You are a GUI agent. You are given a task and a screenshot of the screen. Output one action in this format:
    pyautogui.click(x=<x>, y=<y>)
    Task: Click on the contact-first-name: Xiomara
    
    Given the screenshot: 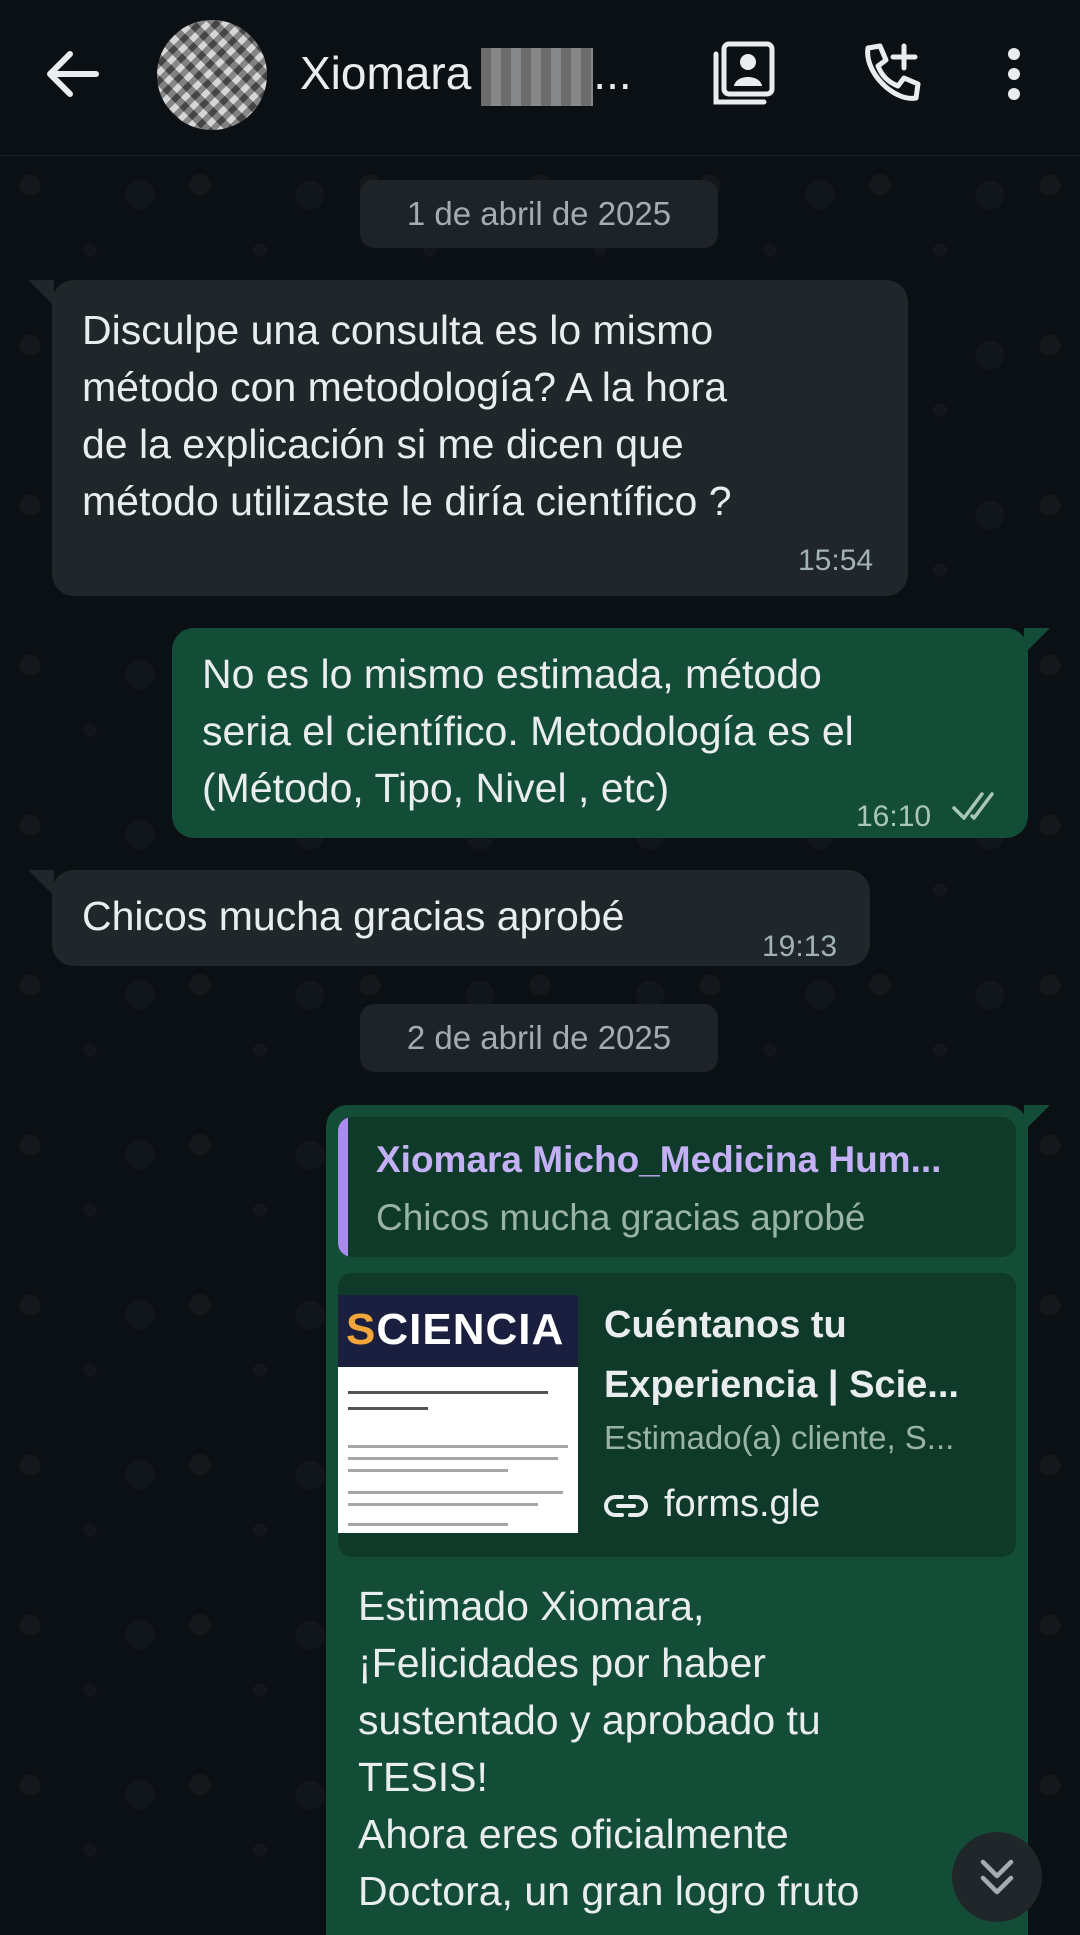 What is the action you would take?
    pyautogui.click(x=386, y=73)
    